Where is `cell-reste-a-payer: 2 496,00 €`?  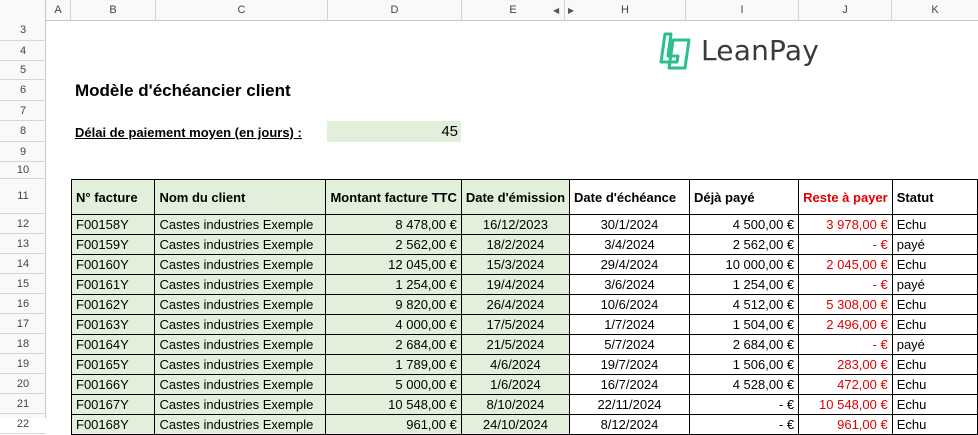 cell-reste-a-payer: 2 496,00 € is located at coordinates (845, 324).